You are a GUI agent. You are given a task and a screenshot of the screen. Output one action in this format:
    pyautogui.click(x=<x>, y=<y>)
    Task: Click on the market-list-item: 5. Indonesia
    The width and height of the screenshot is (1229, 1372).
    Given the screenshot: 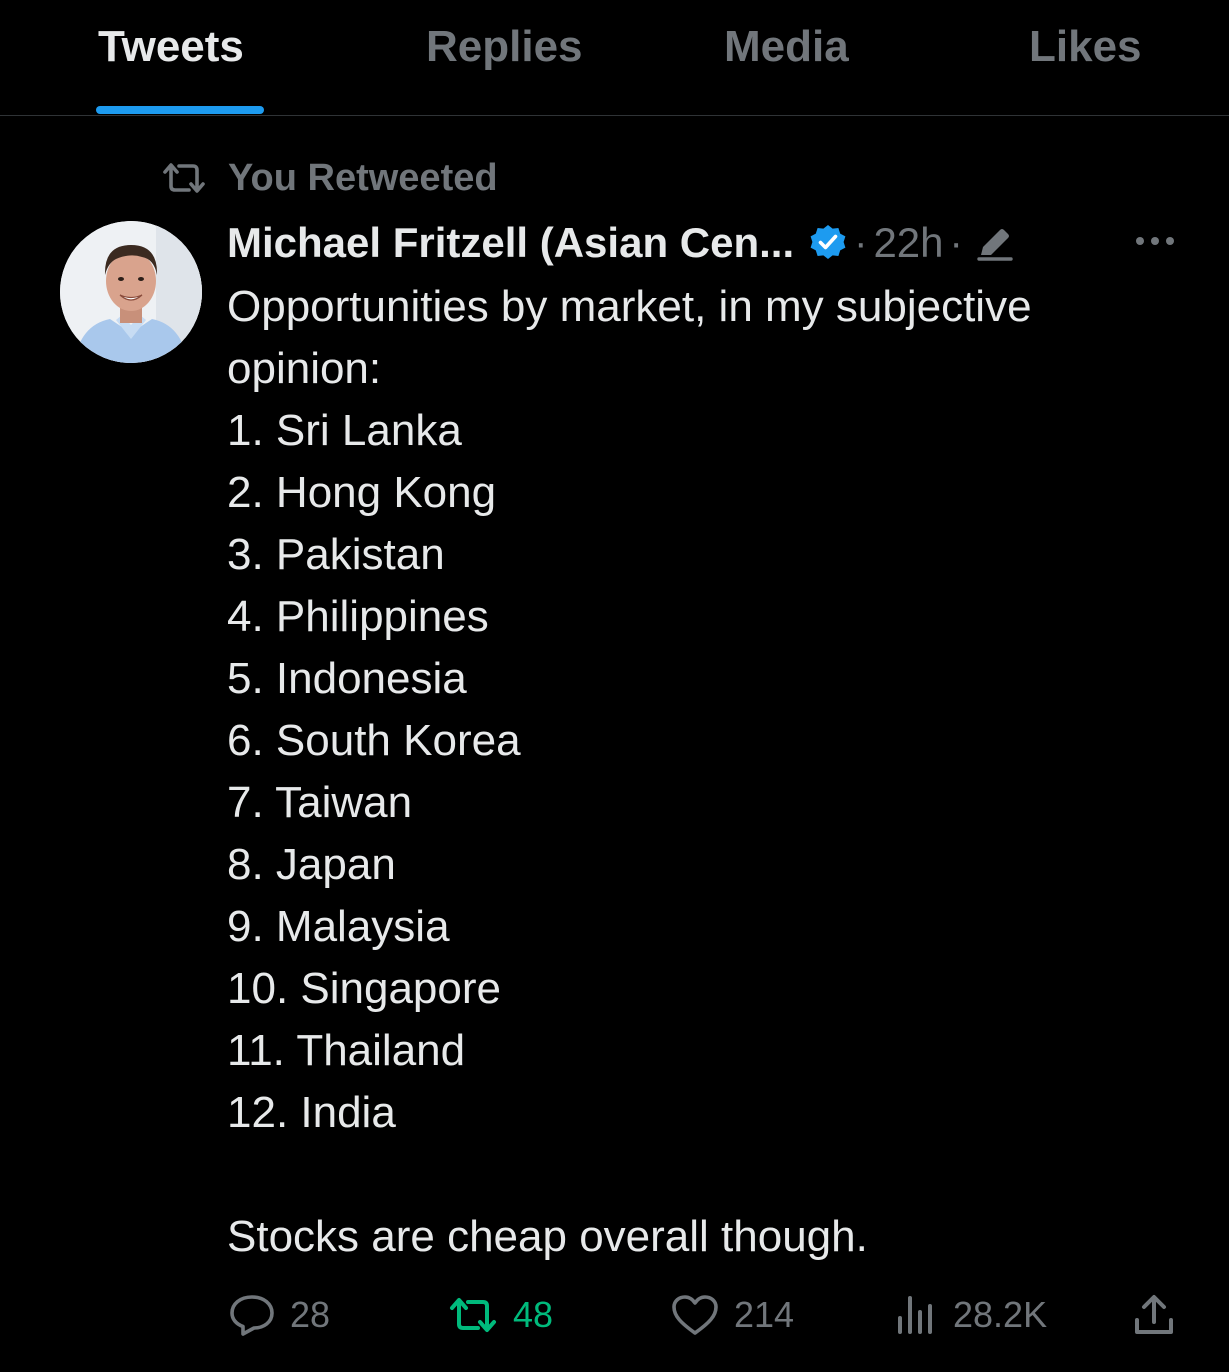 What is the action you would take?
    pyautogui.click(x=347, y=678)
    